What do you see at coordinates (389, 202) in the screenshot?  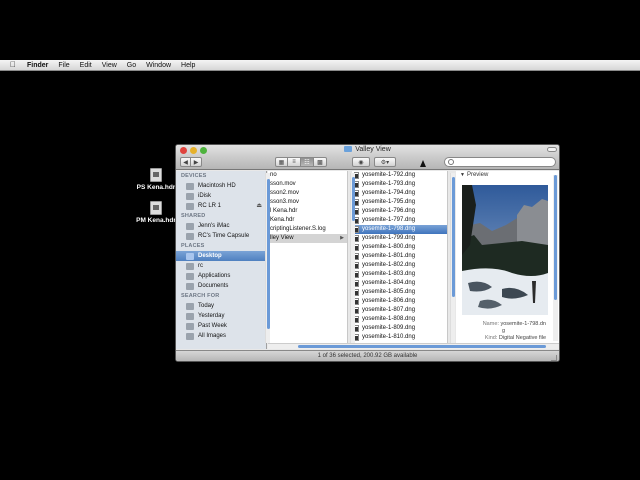 I see `file-name: yosemite-1-795.dng` at bounding box center [389, 202].